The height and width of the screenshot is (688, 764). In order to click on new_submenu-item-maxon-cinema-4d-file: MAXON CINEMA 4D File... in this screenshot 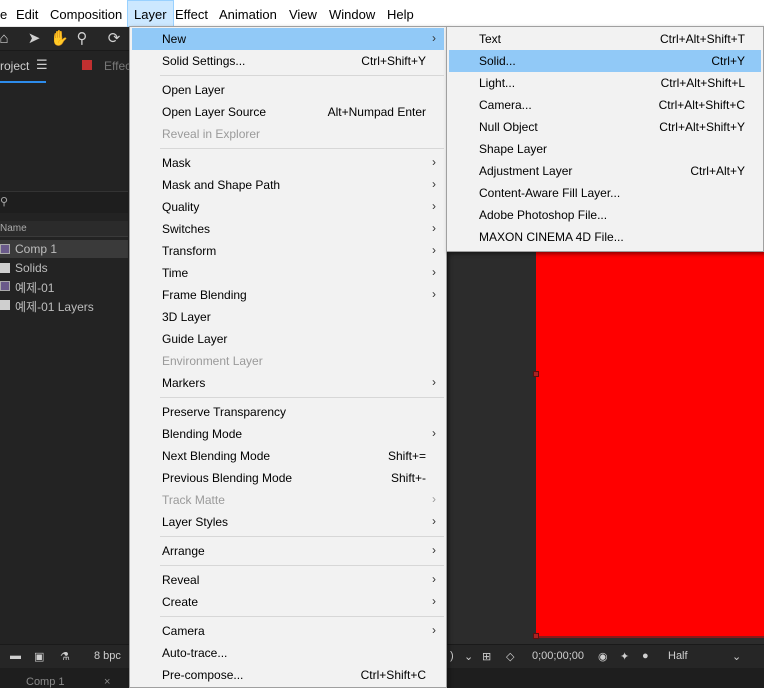, I will do `click(605, 237)`.